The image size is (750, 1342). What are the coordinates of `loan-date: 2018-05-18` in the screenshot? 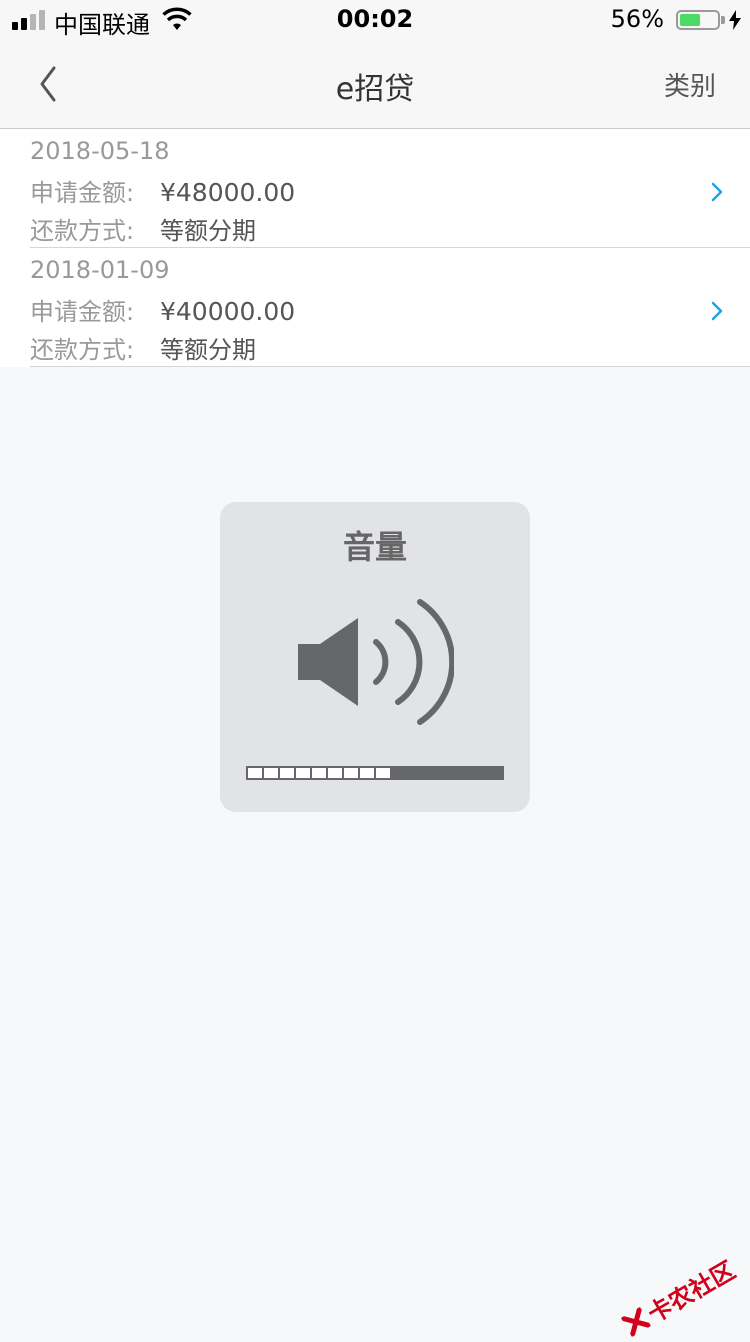 It's located at (100, 151).